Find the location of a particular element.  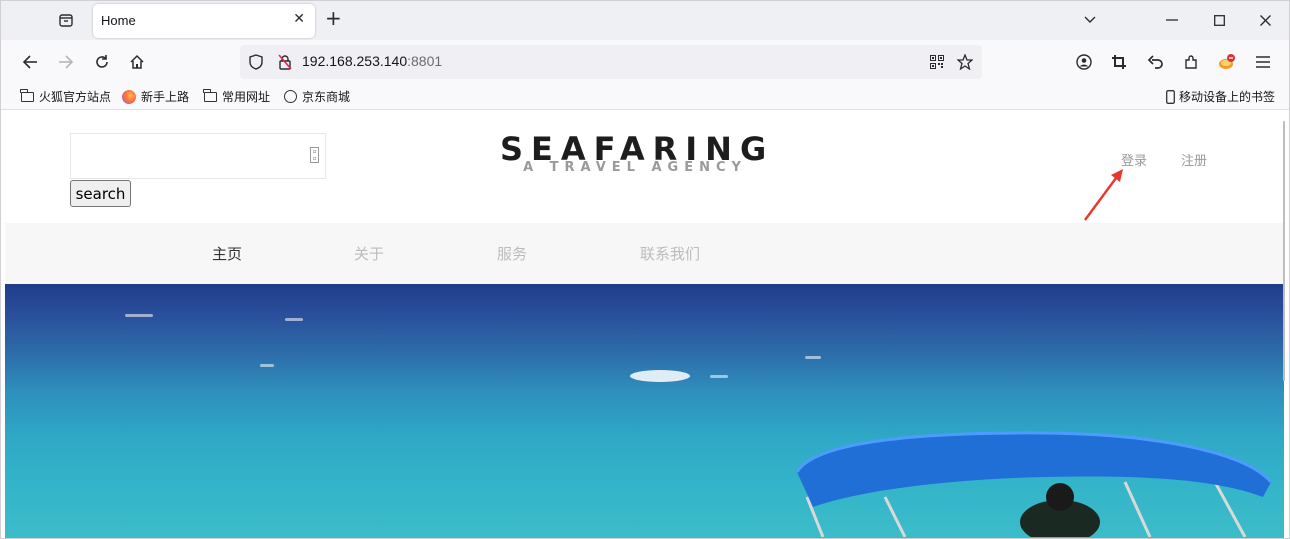

forward-arrow-icon is located at coordinates (66, 62).